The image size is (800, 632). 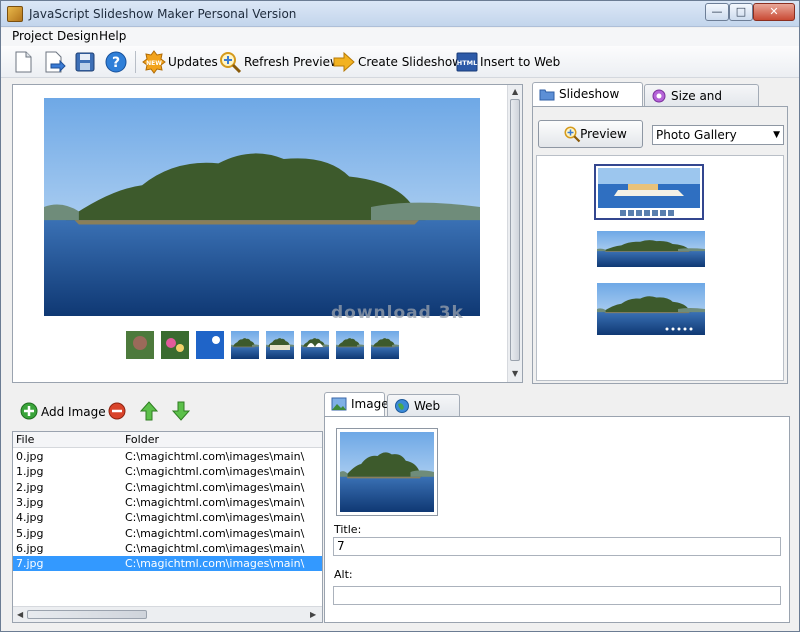 What do you see at coordinates (181, 411) in the screenshot?
I see `move-down-icon` at bounding box center [181, 411].